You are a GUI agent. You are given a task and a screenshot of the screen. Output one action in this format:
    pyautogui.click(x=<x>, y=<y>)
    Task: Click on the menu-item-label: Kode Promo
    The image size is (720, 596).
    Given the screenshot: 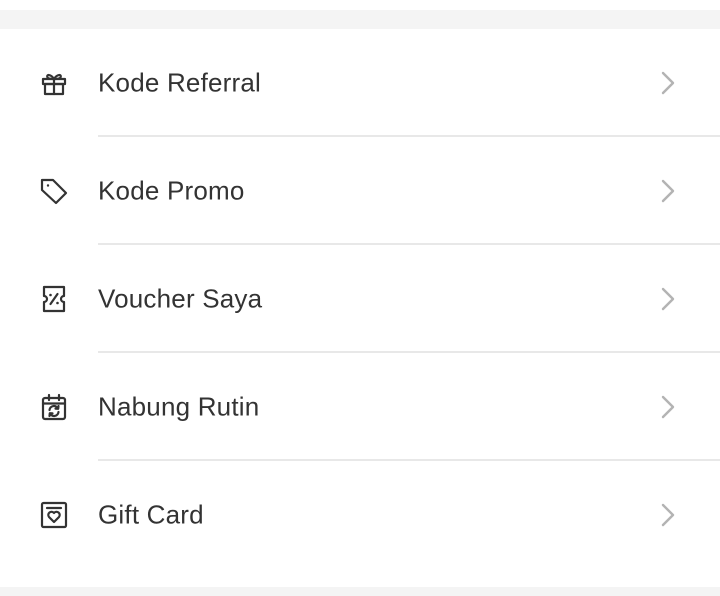 What is the action you would take?
    pyautogui.click(x=171, y=190)
    